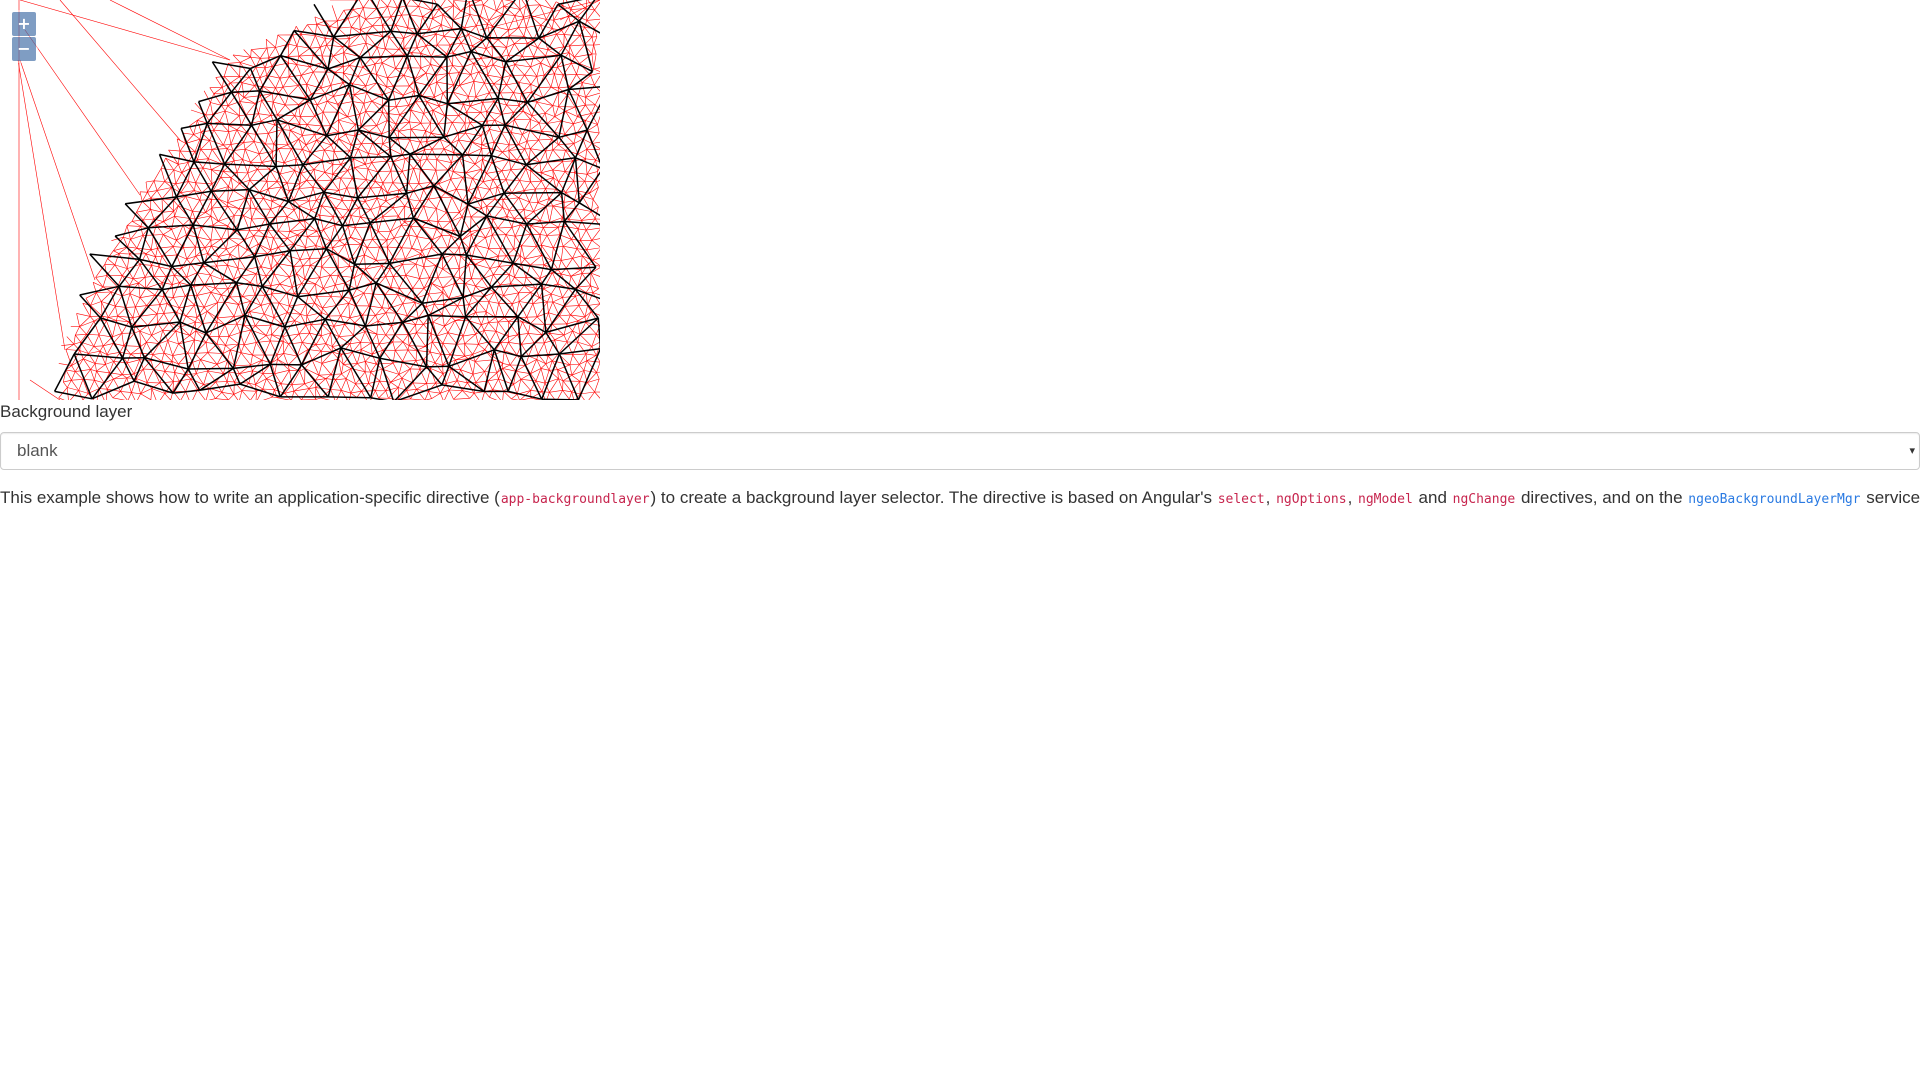 This screenshot has width=1920, height=1080. What do you see at coordinates (1385, 499) in the screenshot?
I see `code-ngmodel: ngModel` at bounding box center [1385, 499].